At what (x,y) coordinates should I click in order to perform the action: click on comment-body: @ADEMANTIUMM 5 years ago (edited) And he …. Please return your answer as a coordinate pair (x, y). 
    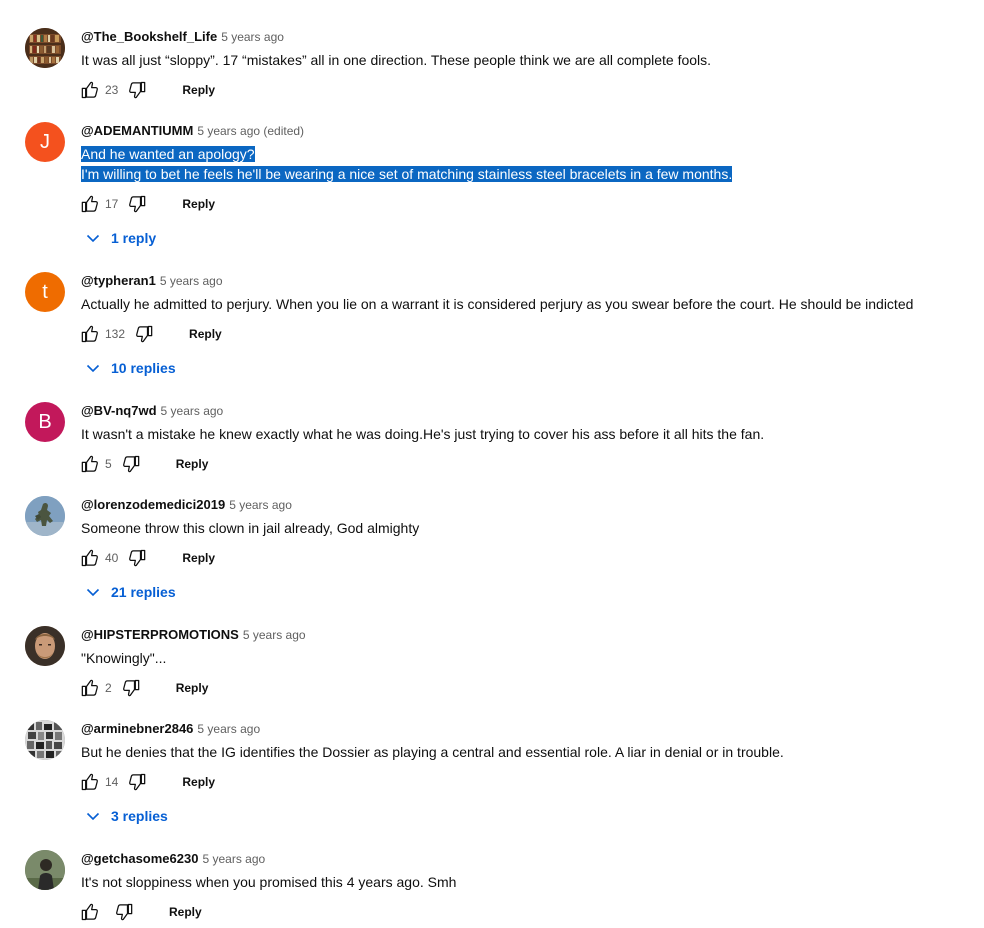
    Looking at the image, I should click on (532, 171).